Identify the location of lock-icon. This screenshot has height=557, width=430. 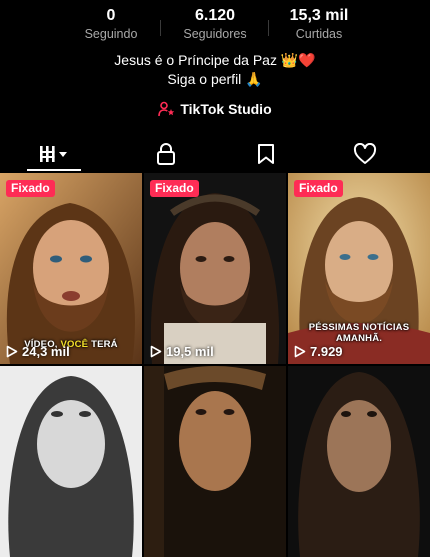
(165, 154).